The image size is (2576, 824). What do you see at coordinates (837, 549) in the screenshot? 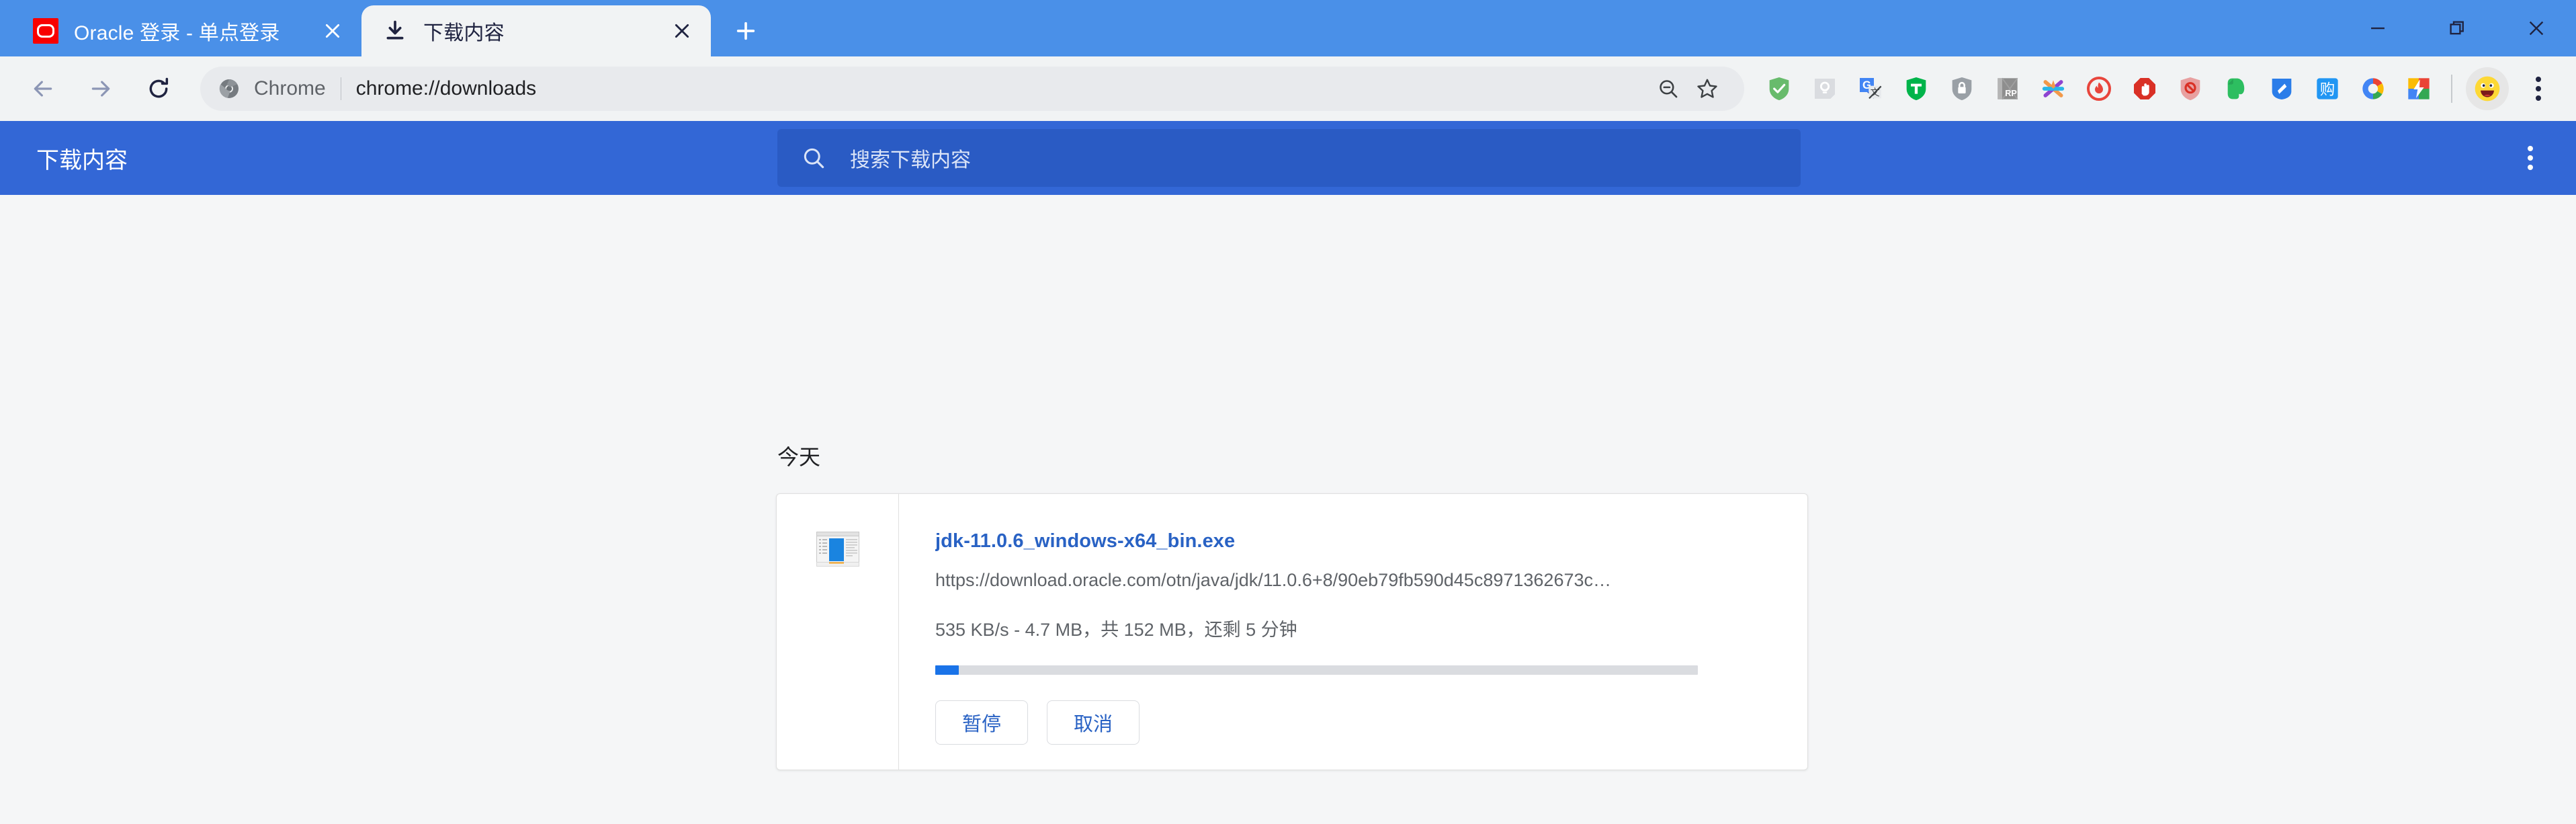
I see `exe-installer-icon` at bounding box center [837, 549].